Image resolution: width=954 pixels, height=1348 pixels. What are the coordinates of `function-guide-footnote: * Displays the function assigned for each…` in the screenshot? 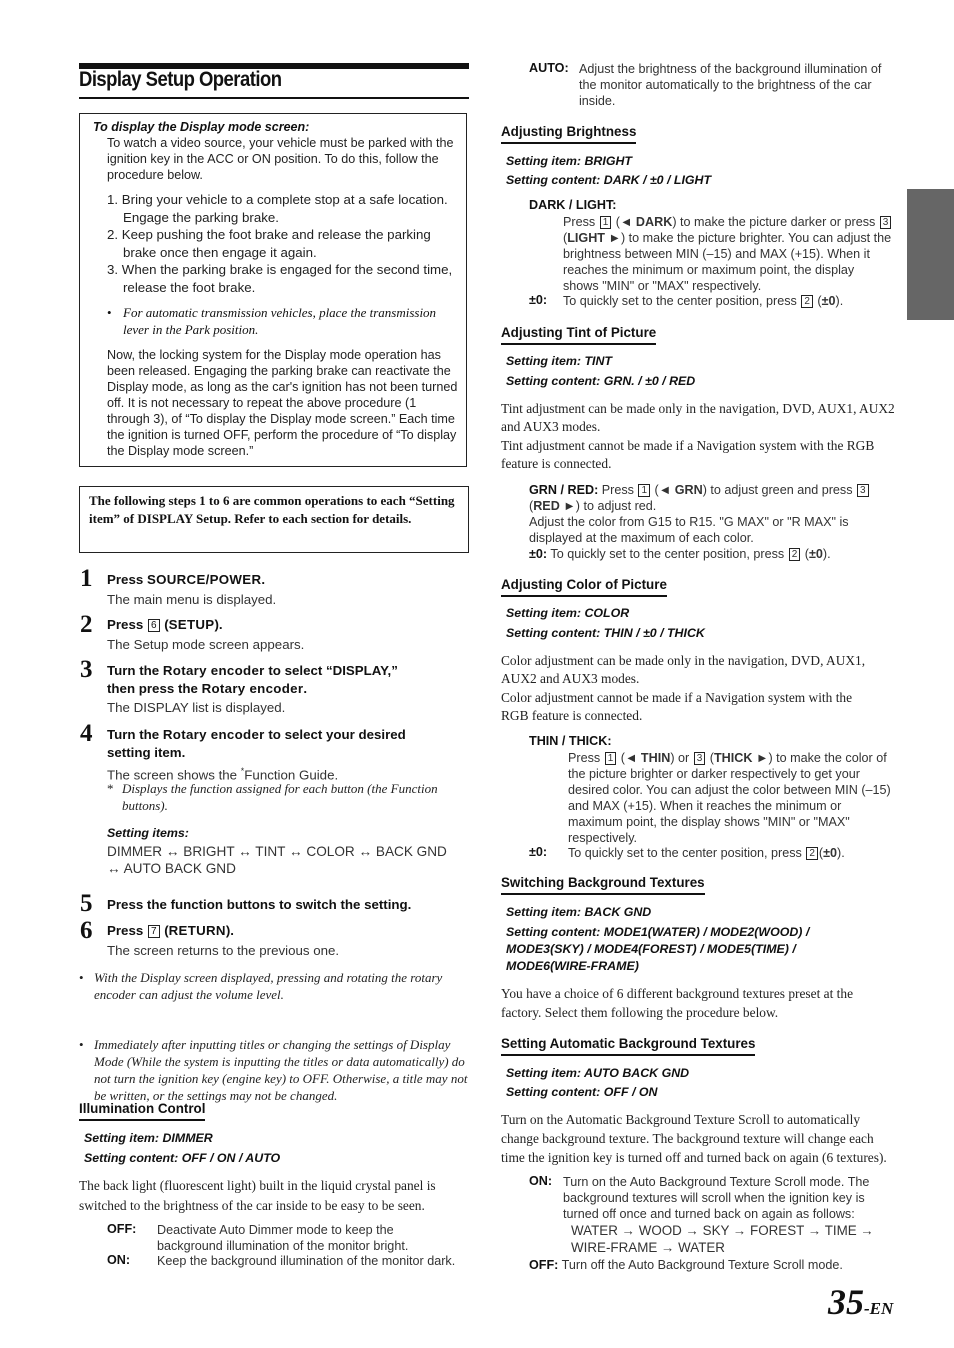 It's located at (272, 797).